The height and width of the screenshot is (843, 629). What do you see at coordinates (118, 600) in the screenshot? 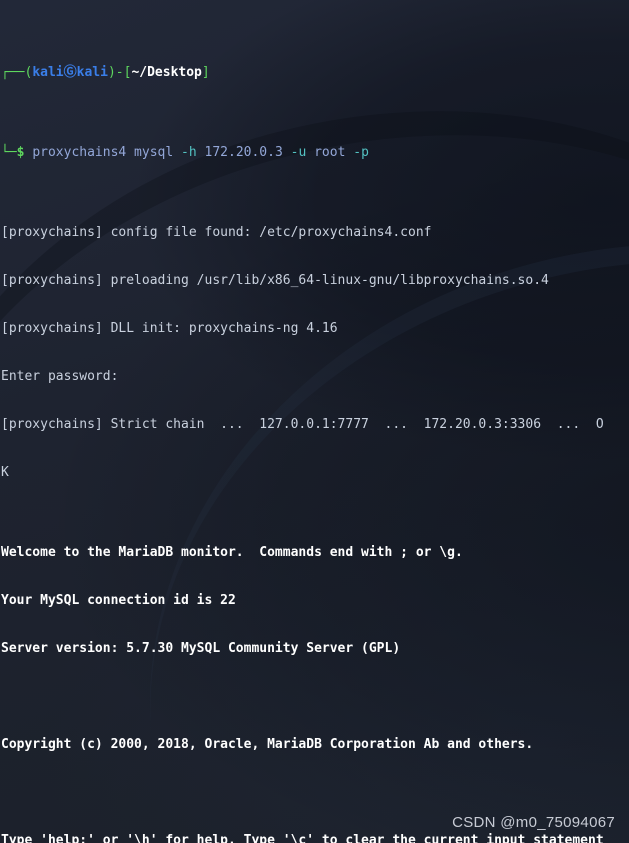
I see `banner-line: Your MySQL connection id is 22` at bounding box center [118, 600].